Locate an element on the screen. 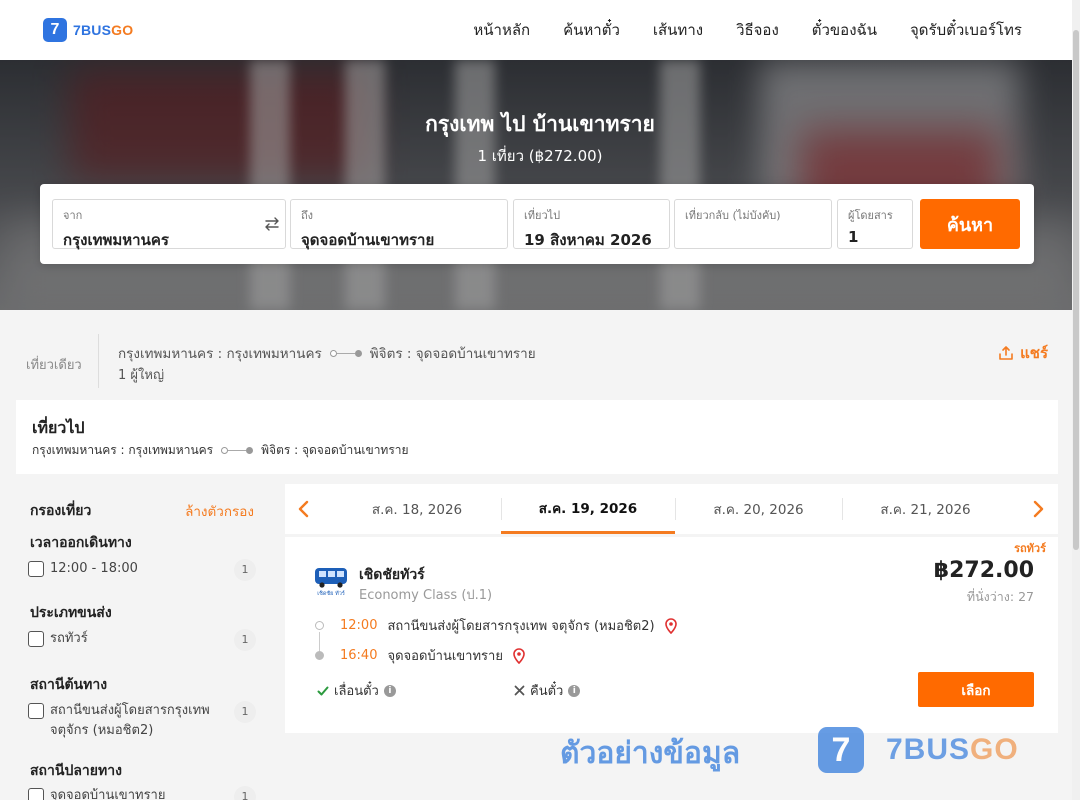 This screenshot has width=1080, height=800. nav-routes: เส้นทาง is located at coordinates (678, 30).